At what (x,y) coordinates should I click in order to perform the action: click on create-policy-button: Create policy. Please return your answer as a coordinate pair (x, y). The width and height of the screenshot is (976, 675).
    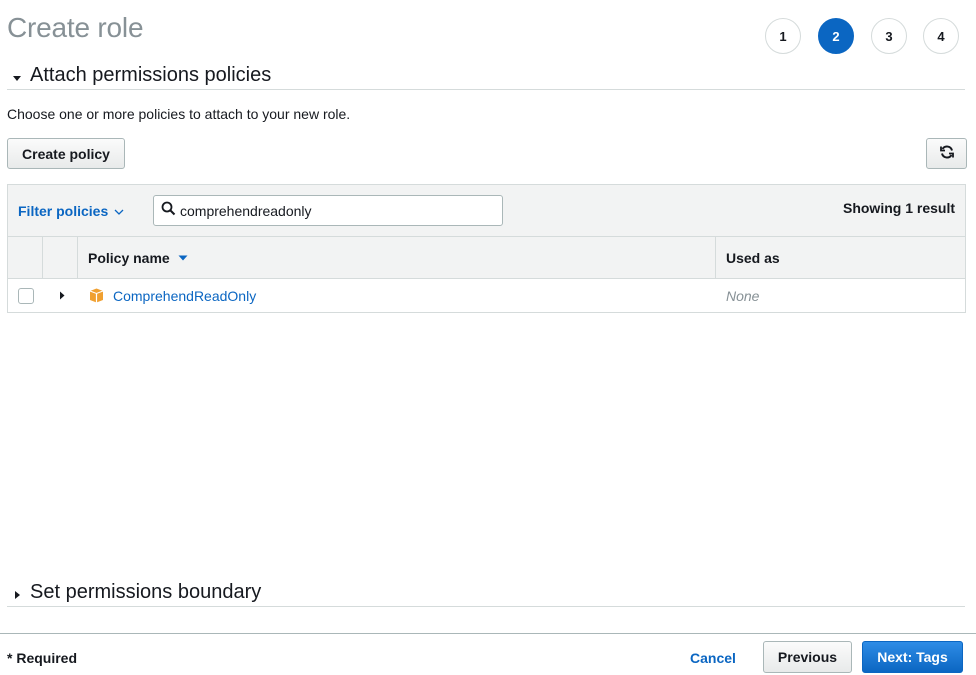
    Looking at the image, I should click on (66, 153).